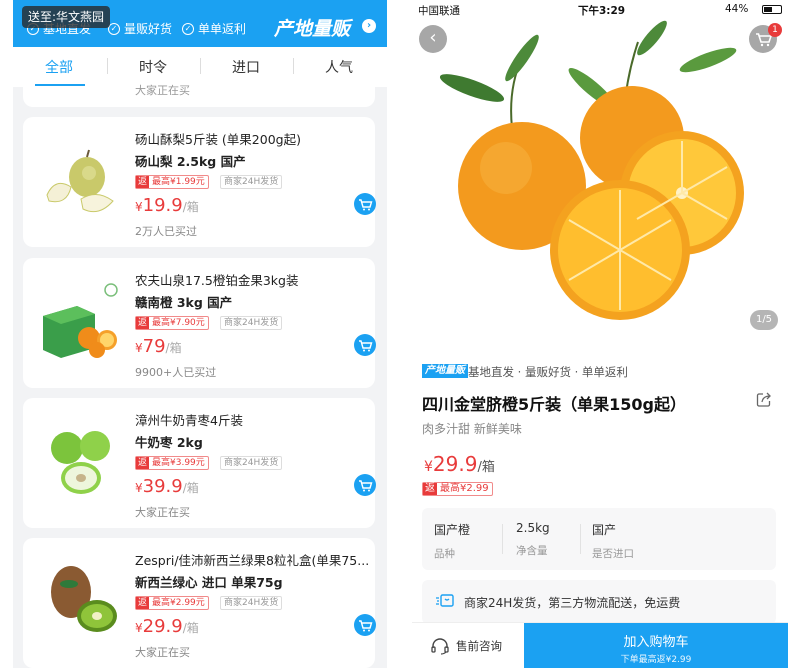 The height and width of the screenshot is (668, 800). Describe the element at coordinates (209, 582) in the screenshot. I see `product-spec: 新西兰绿心 进口 单果75g` at that location.